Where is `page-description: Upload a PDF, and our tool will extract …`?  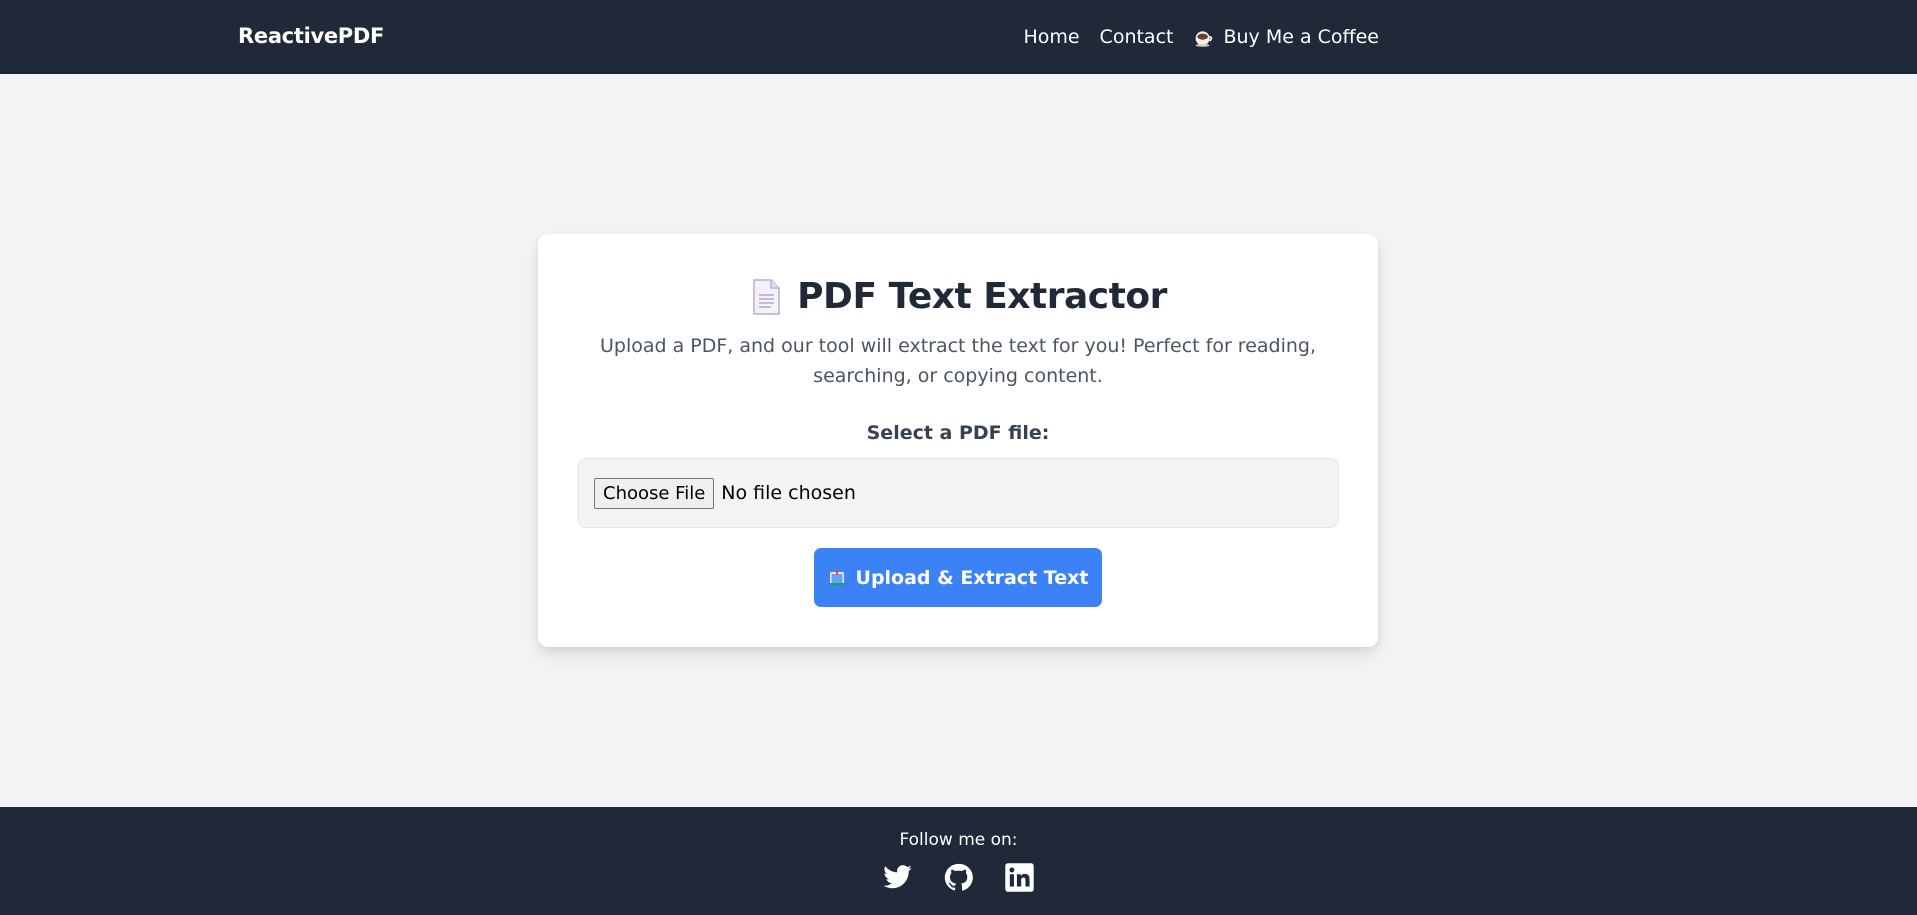
page-description: Upload a PDF, and our tool will extract … is located at coordinates (958, 361).